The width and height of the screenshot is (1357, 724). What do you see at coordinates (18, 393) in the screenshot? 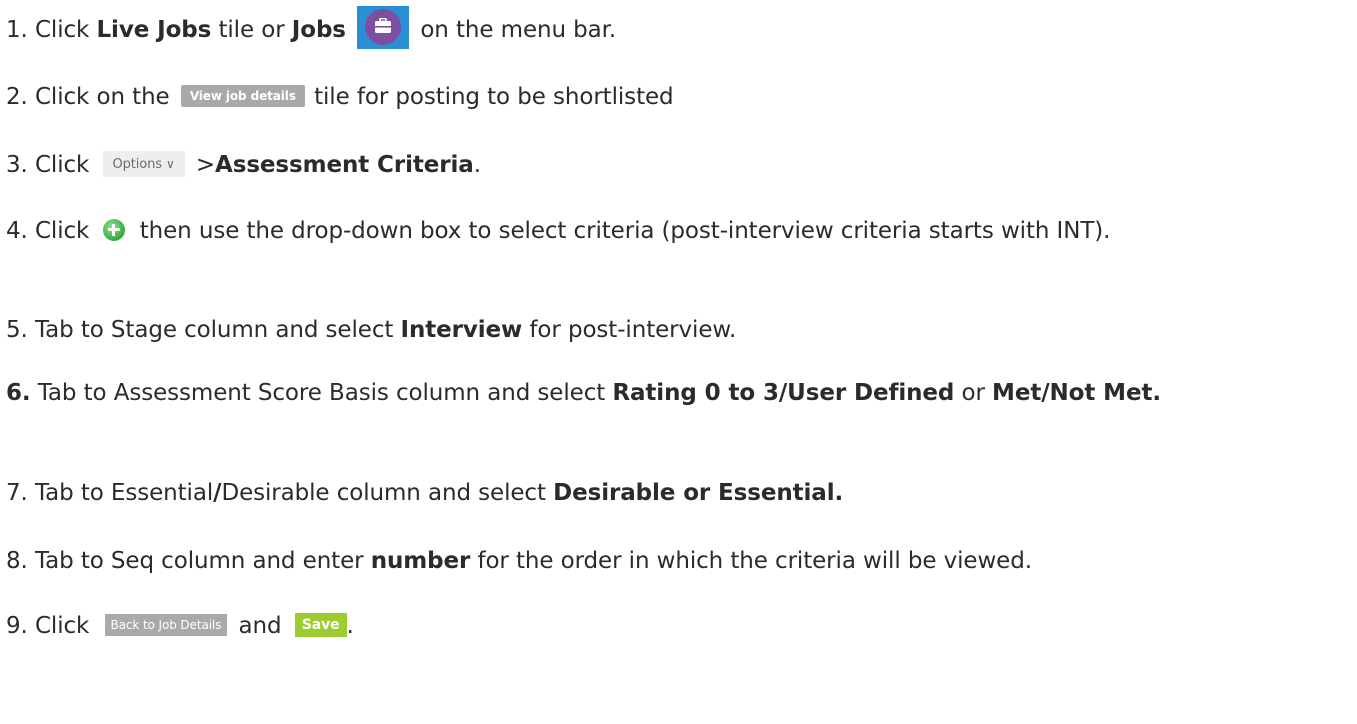
I see `step-number: 6.` at bounding box center [18, 393].